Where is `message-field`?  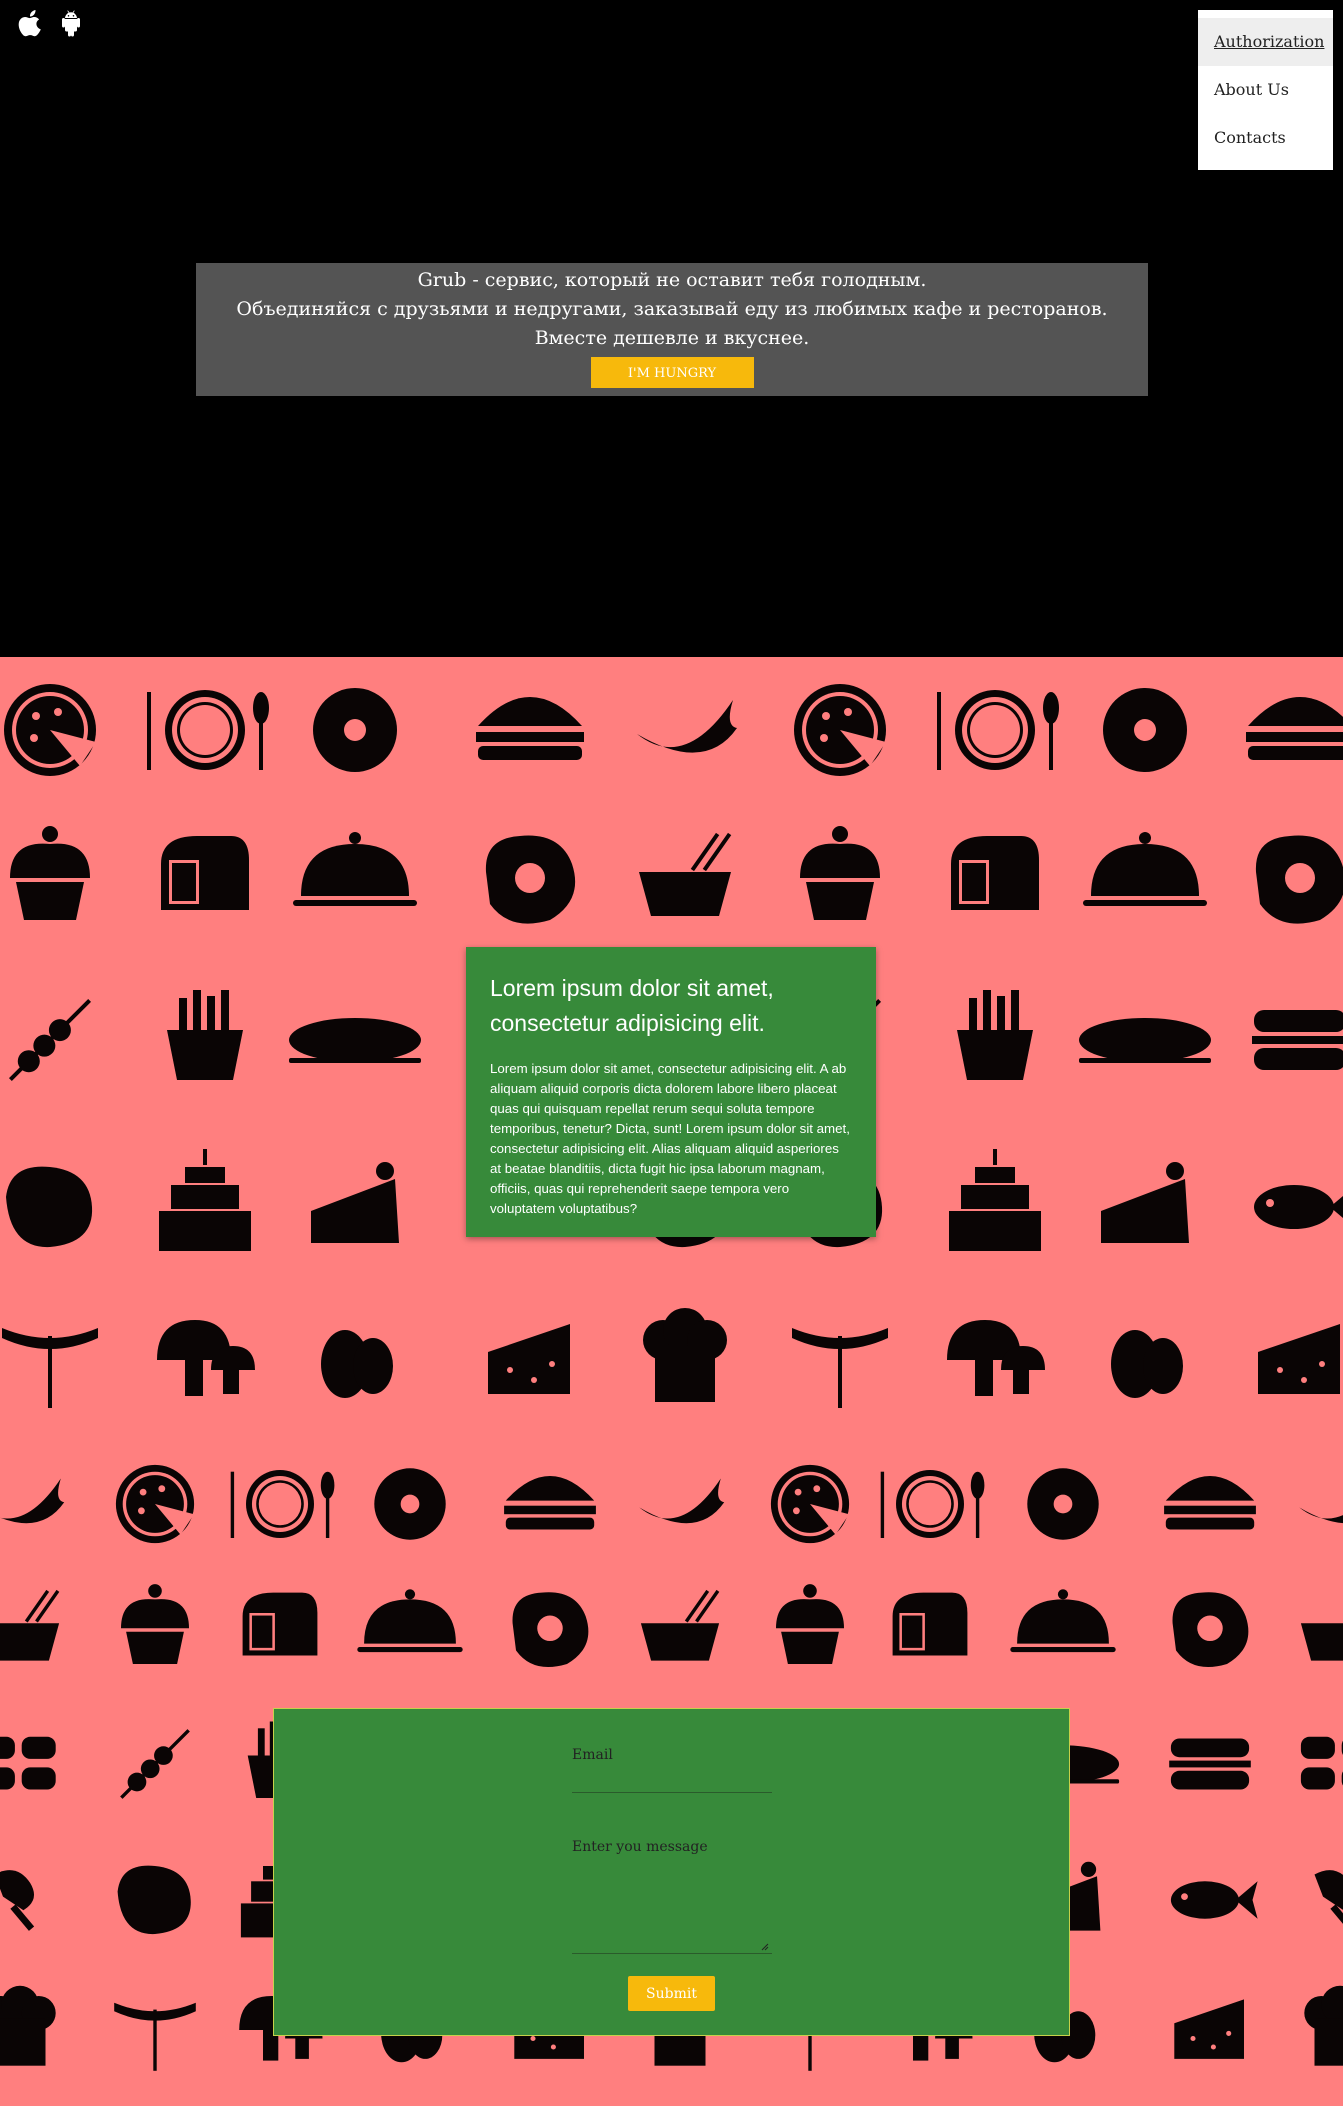
message-field is located at coordinates (672, 1906).